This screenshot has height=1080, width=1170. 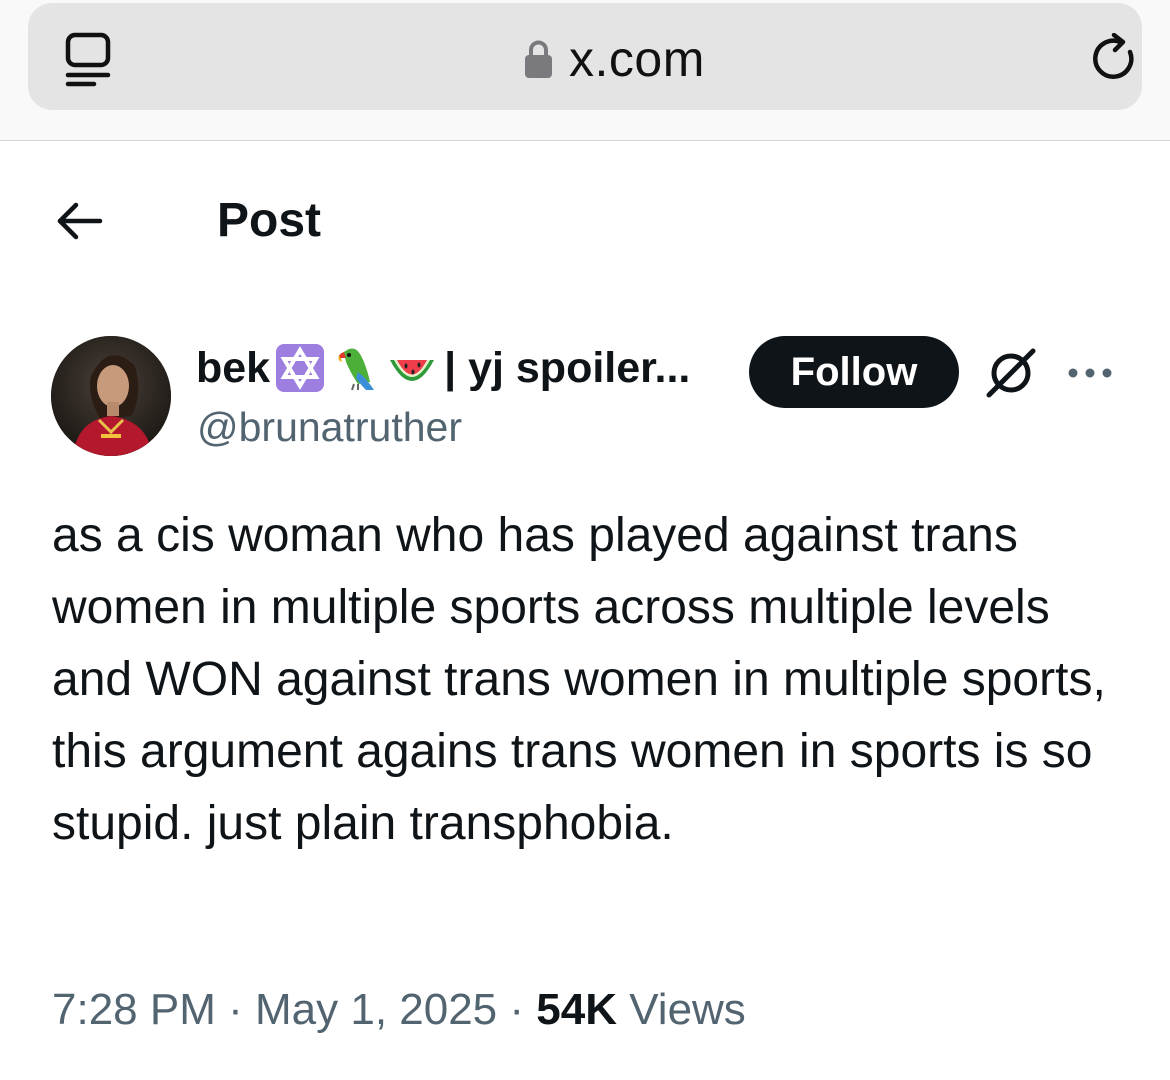 What do you see at coordinates (637, 59) in the screenshot?
I see `url-text: x.com` at bounding box center [637, 59].